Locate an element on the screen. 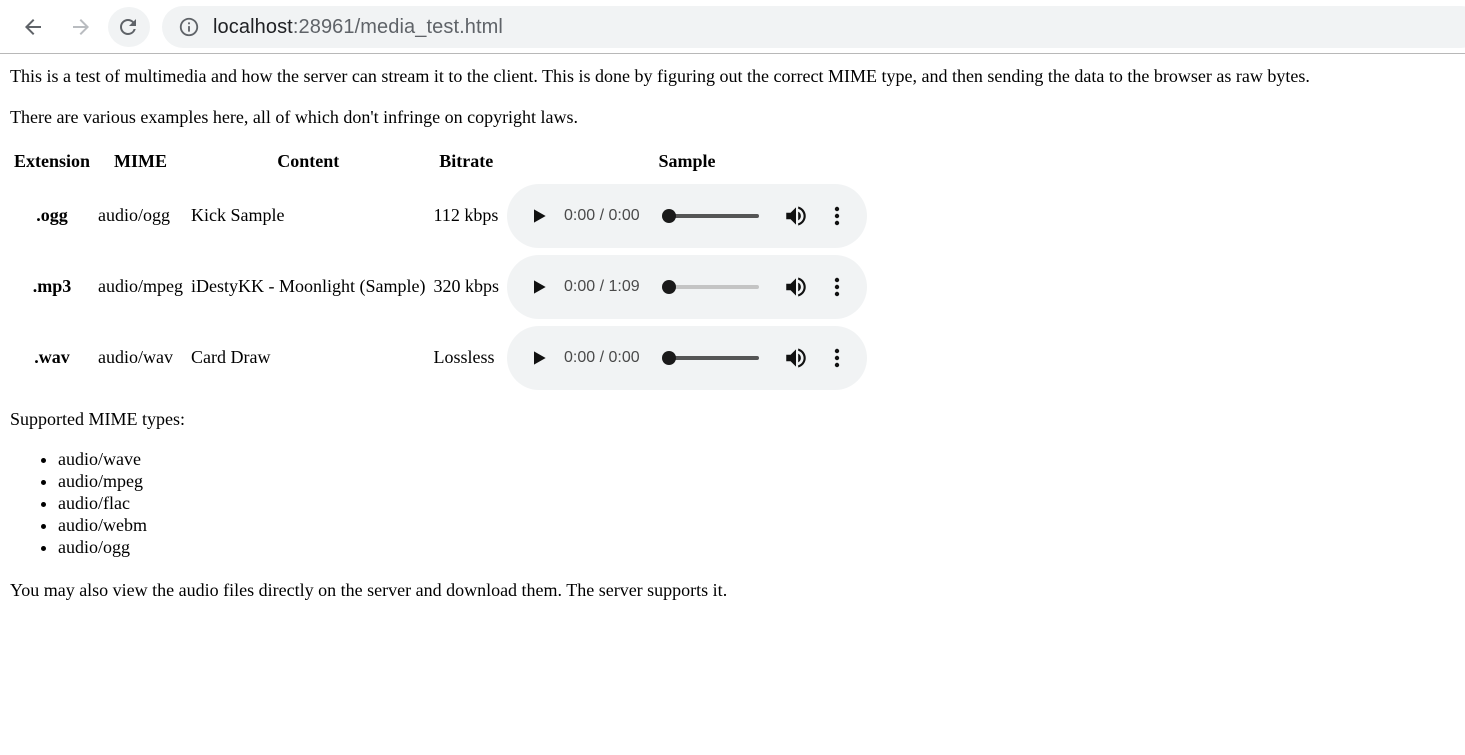  audio-player: 0:00 / 1:09 is located at coordinates (687, 286).